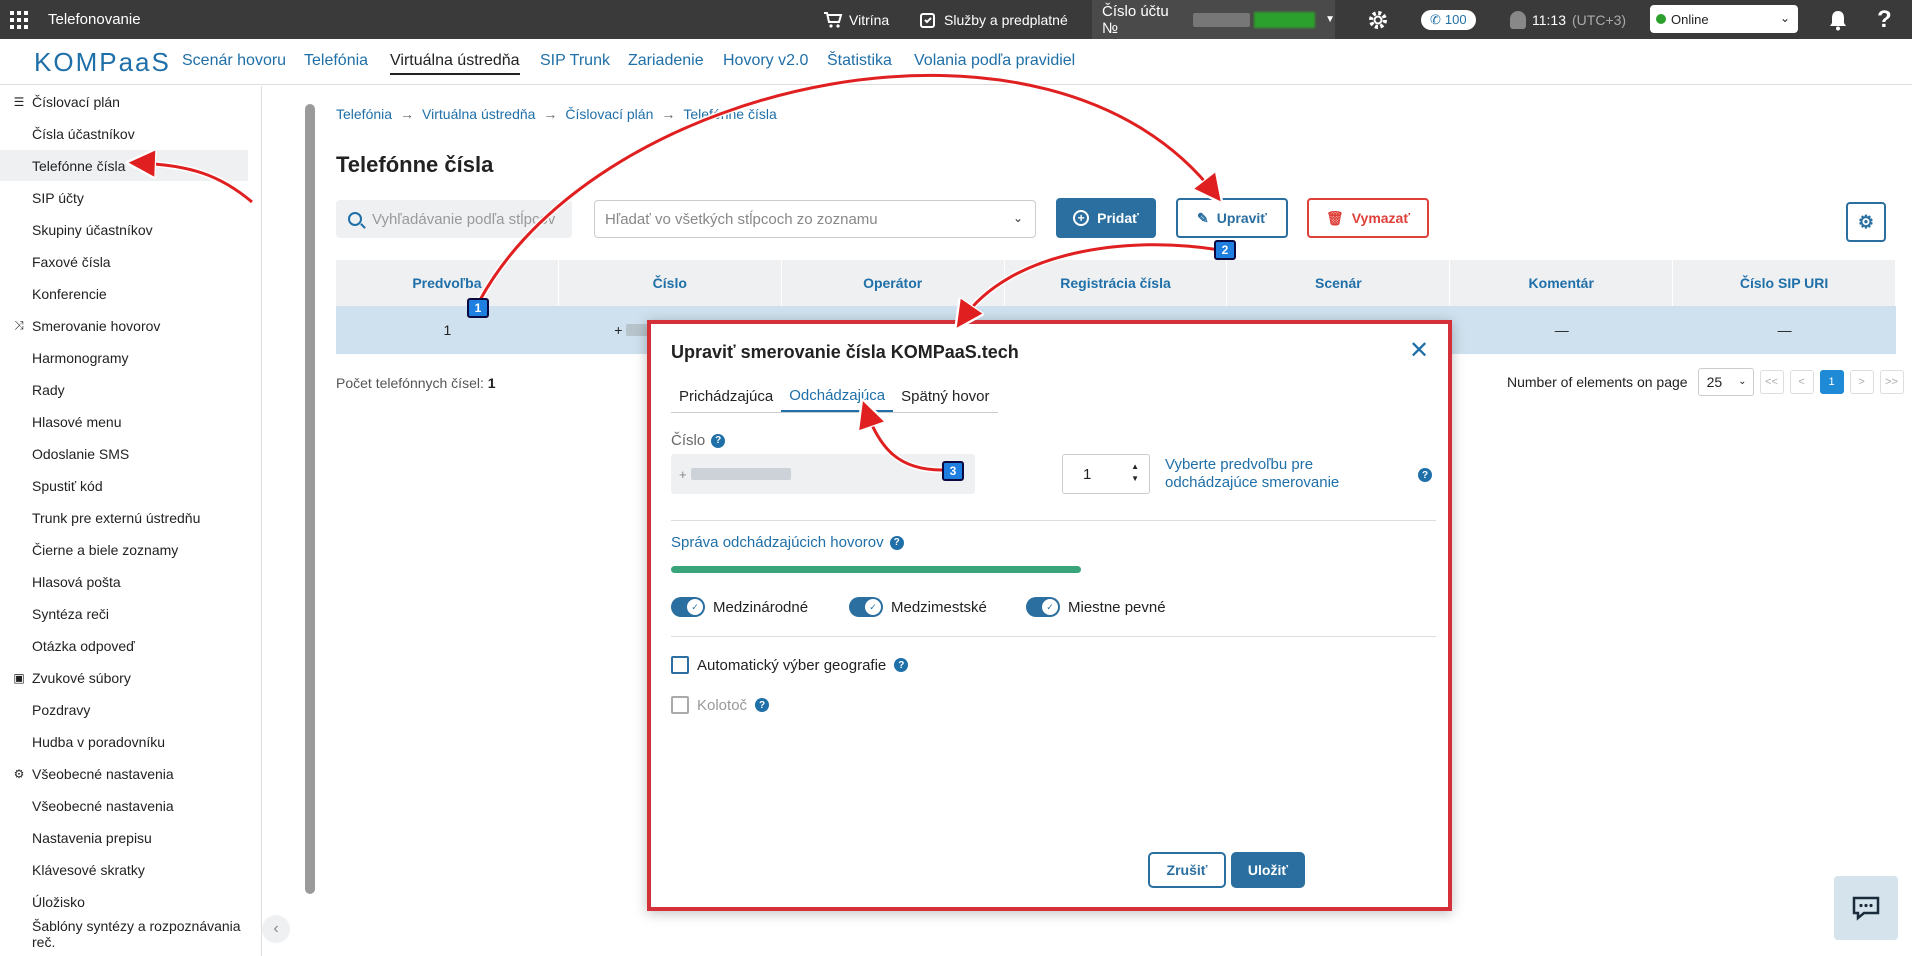 The width and height of the screenshot is (1912, 956). What do you see at coordinates (1116, 283) in the screenshot?
I see `column-header: Registrácia čísla` at bounding box center [1116, 283].